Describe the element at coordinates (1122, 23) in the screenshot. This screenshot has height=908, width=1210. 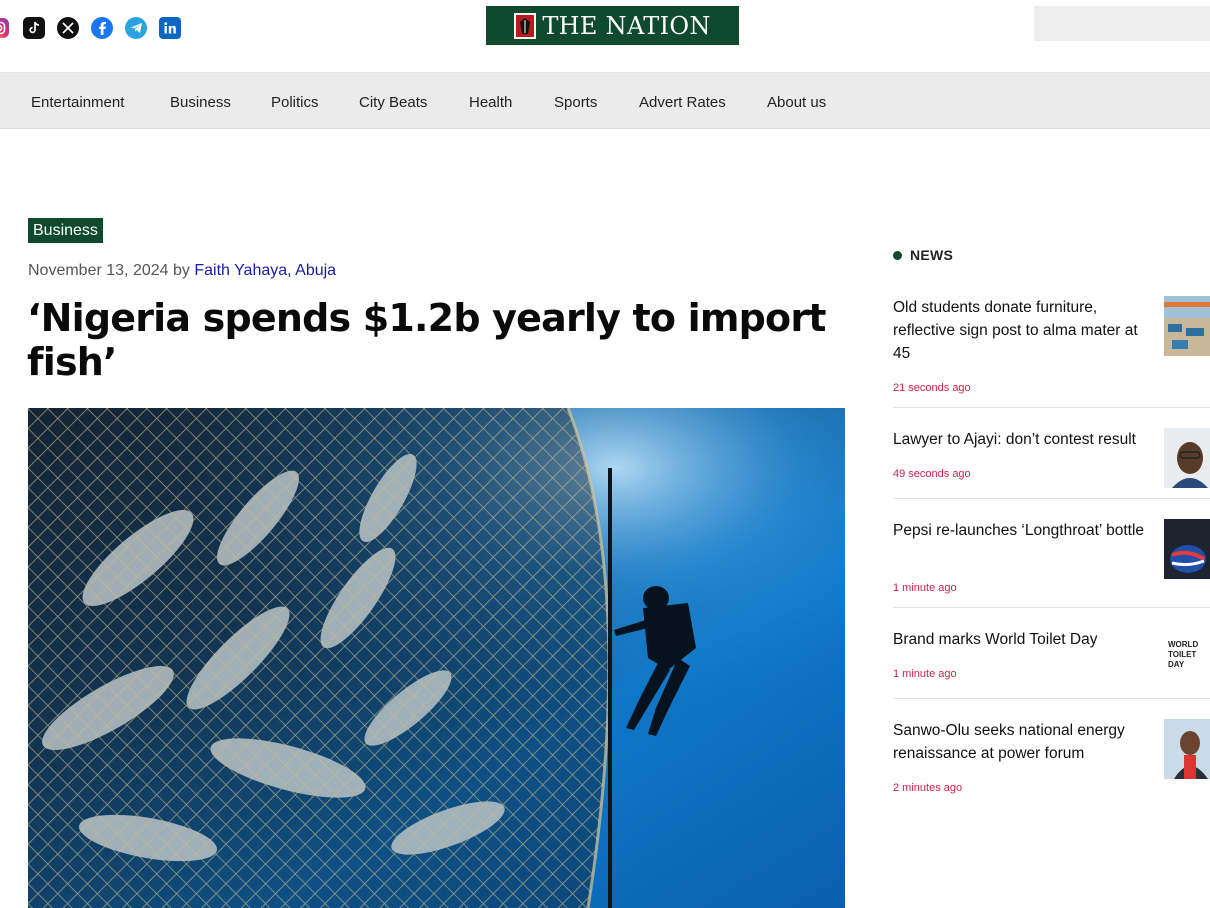
I see `search-input` at that location.